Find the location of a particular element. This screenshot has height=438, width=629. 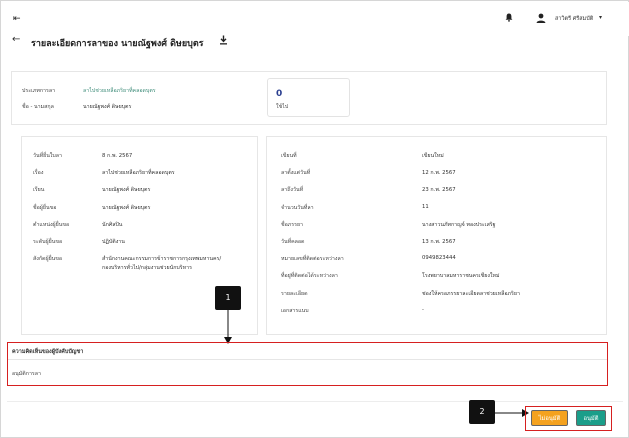

left-detail-label: เรียน is located at coordinates (39, 190).